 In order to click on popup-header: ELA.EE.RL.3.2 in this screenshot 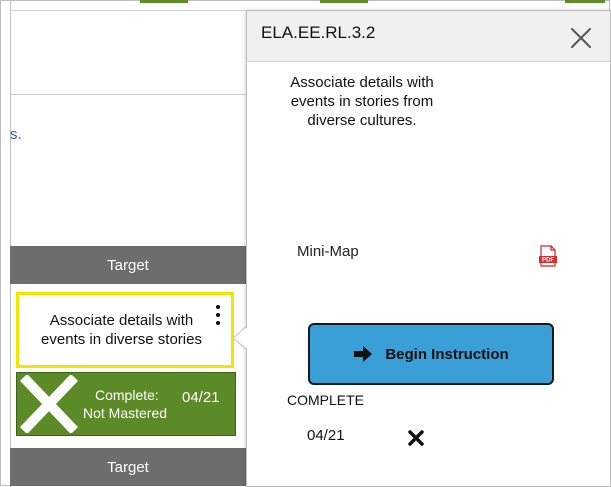, I will do `click(428, 36)`.